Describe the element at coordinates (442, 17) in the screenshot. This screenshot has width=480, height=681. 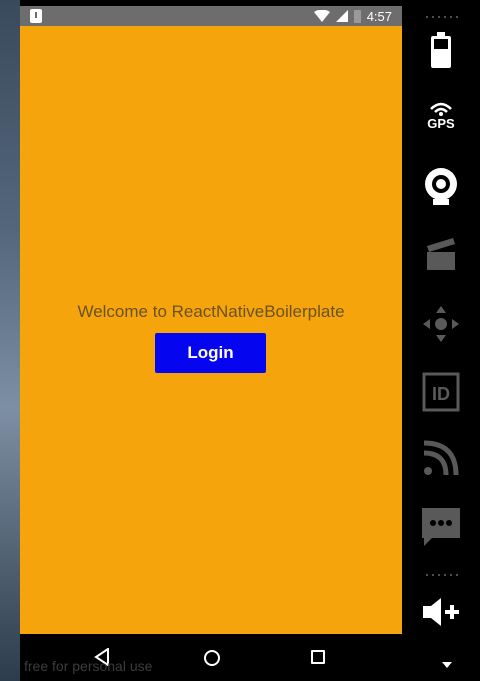
I see `toolbar-grip` at that location.